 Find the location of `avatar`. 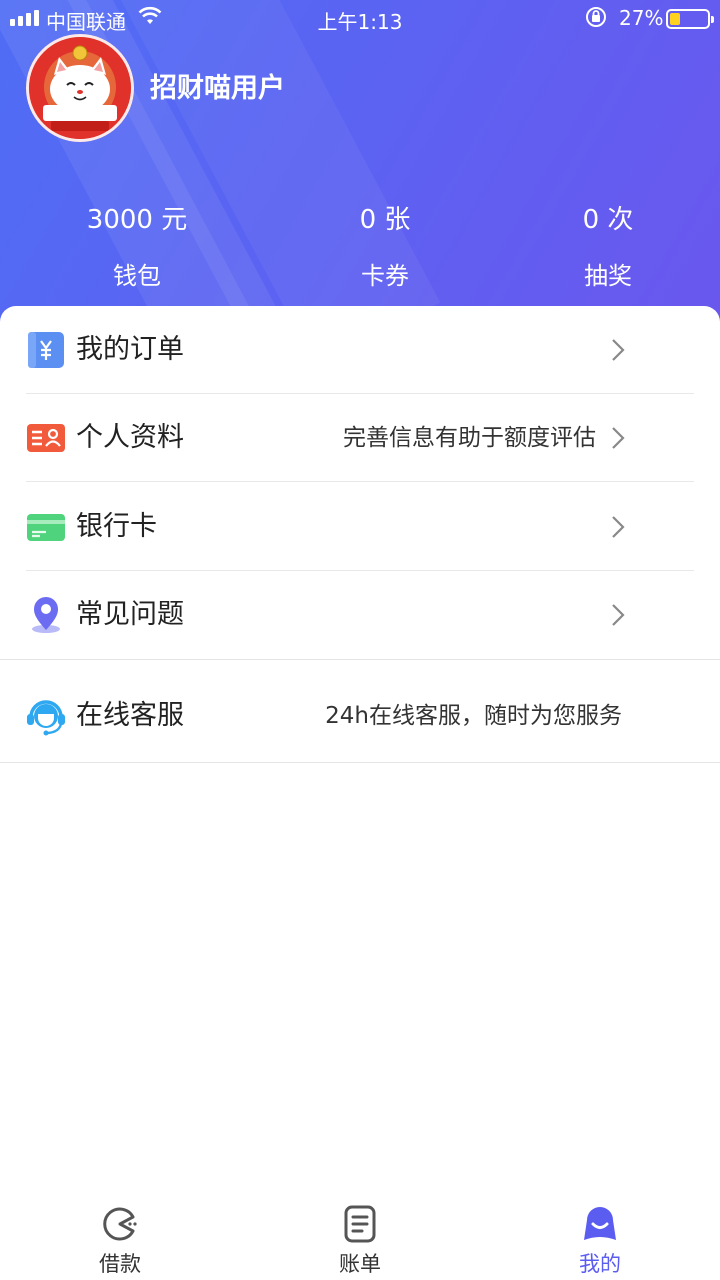

avatar is located at coordinates (80, 88).